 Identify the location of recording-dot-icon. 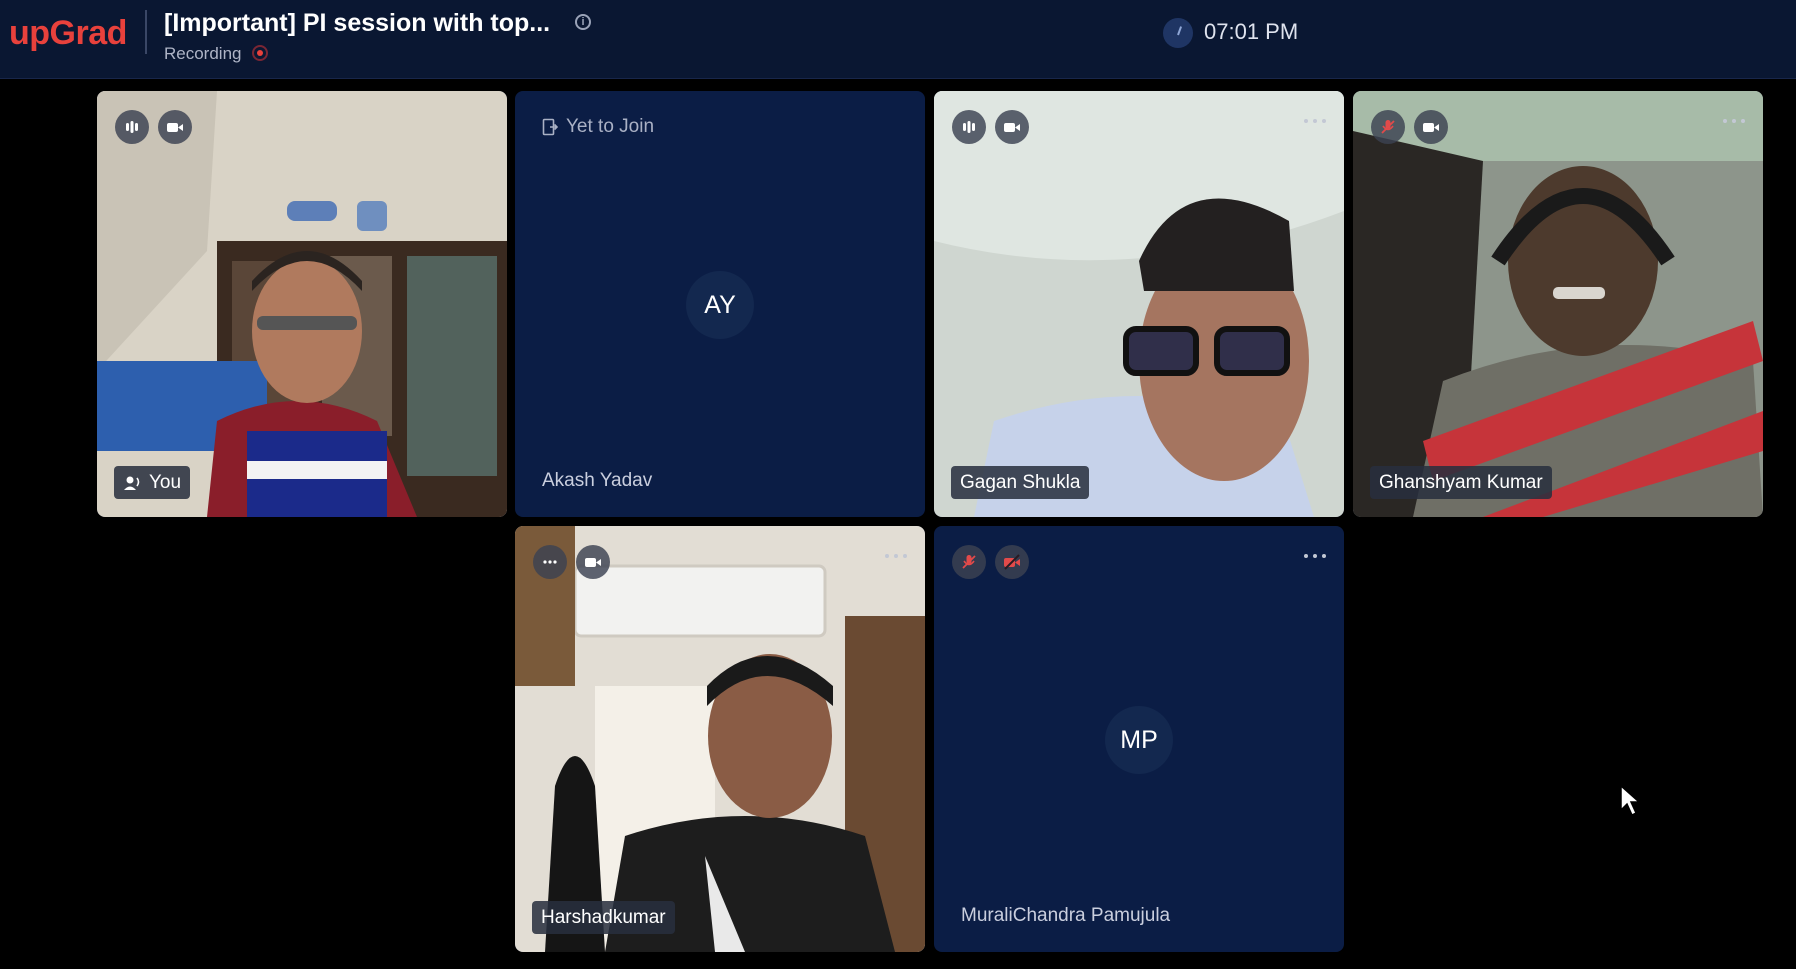
(260, 53).